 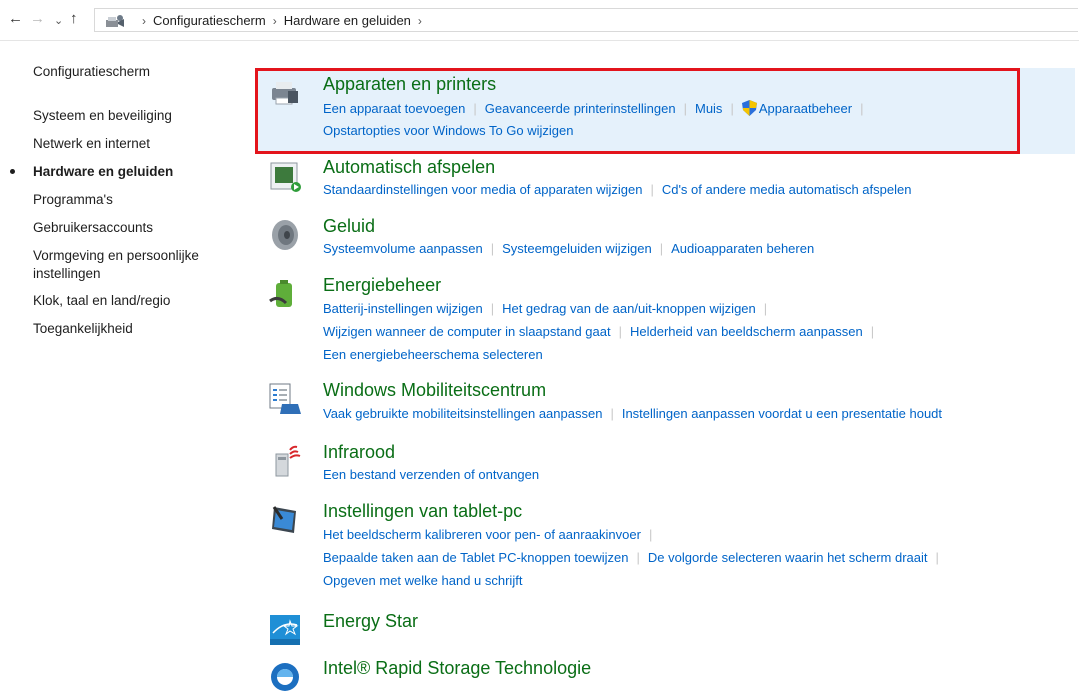 What do you see at coordinates (403, 308) in the screenshot?
I see `battery-settings-link: Batterij-instellingen wijzigen` at bounding box center [403, 308].